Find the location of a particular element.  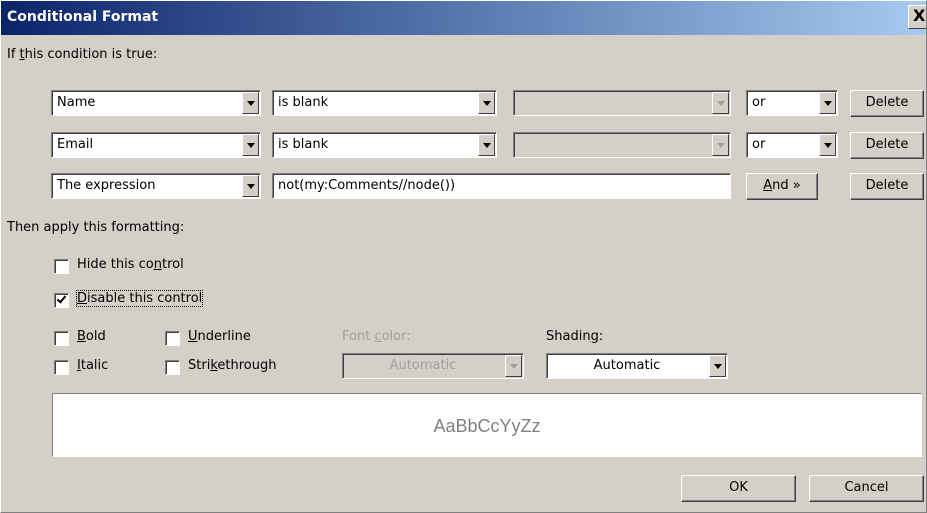

disable-control-label: Disable this control is located at coordinates (139, 298).